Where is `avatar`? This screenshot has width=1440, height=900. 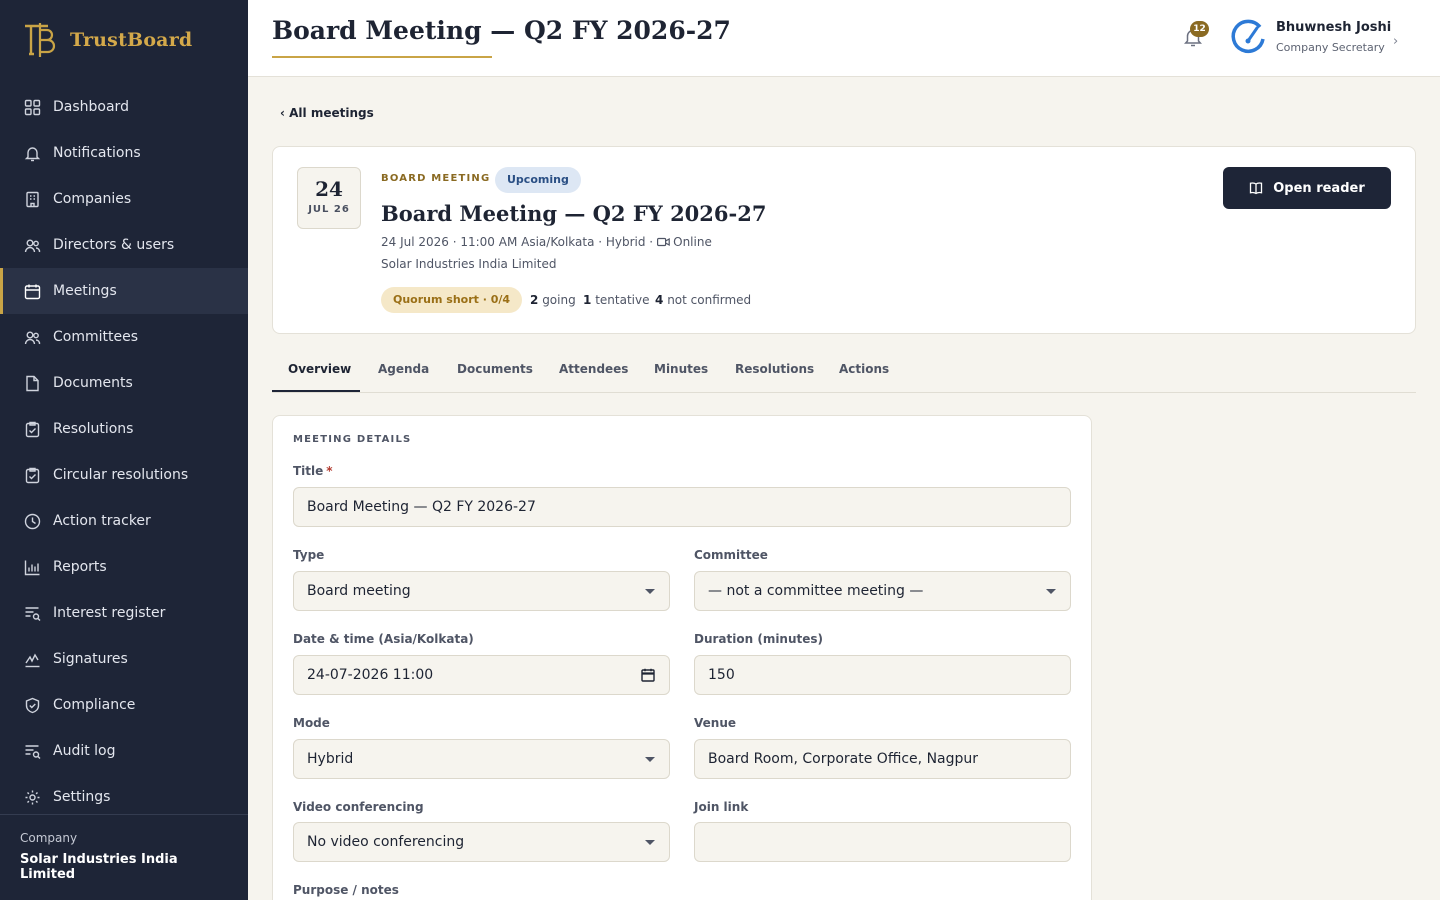 avatar is located at coordinates (1248, 37).